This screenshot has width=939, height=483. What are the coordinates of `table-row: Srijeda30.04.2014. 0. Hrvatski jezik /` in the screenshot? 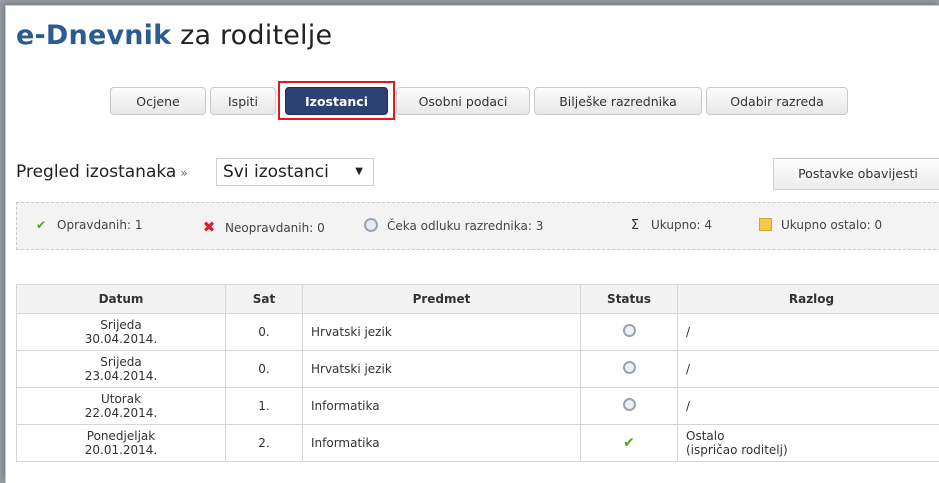 It's located at (478, 332).